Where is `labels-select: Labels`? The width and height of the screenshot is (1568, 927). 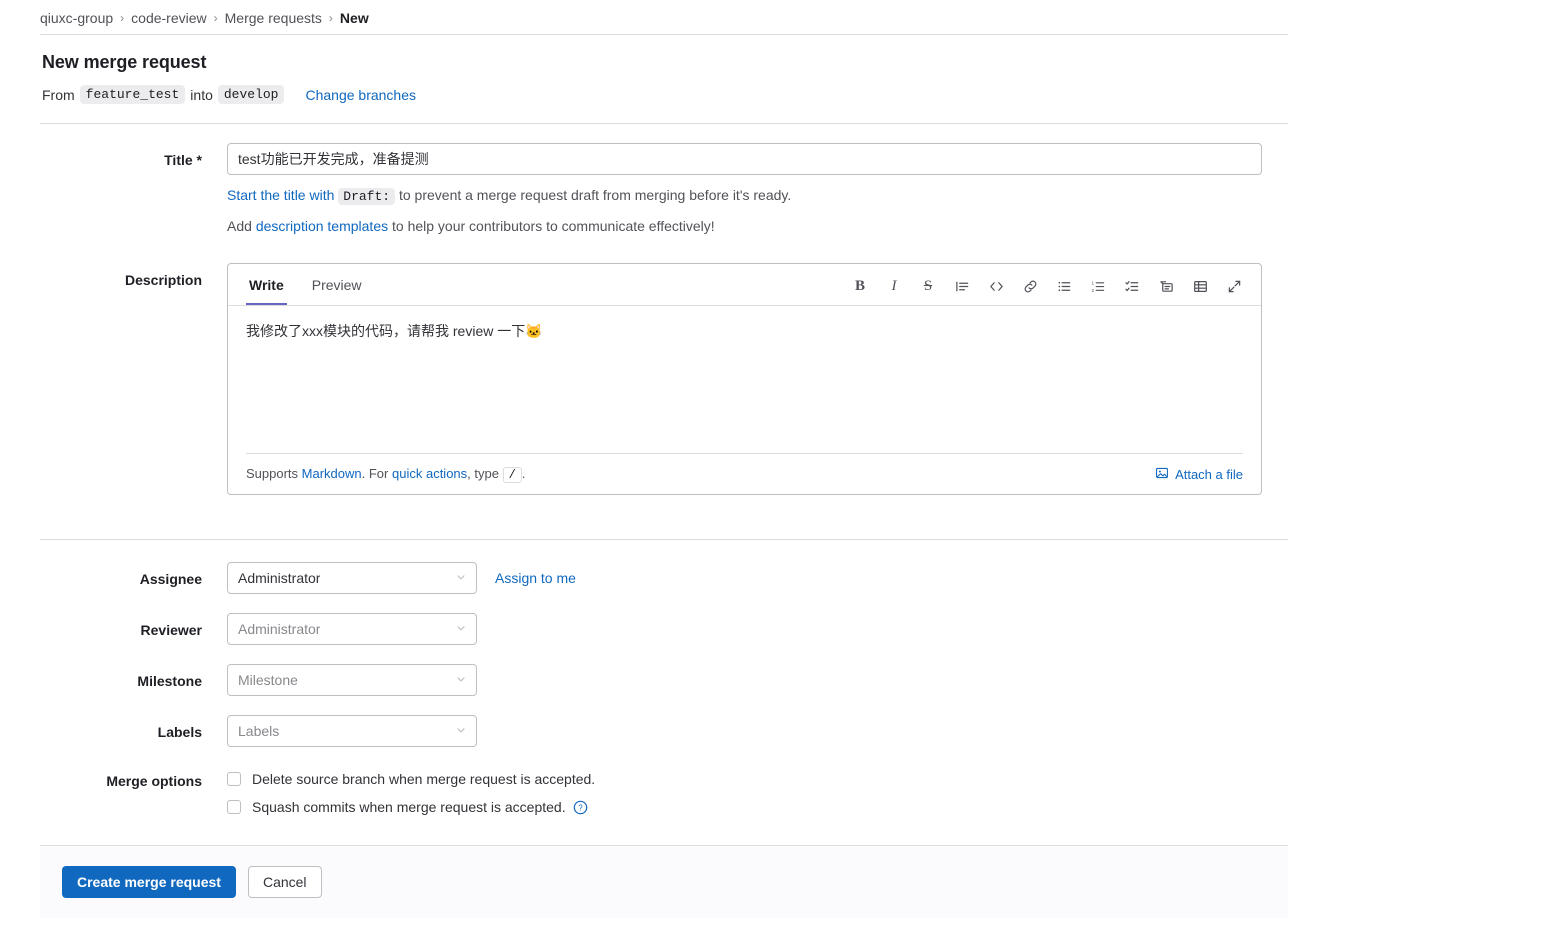
labels-select: Labels is located at coordinates (352, 731).